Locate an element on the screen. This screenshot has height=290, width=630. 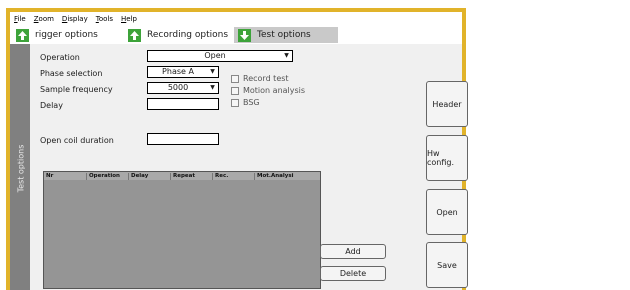
side-tab-label: Test options is located at coordinates (21, 168).